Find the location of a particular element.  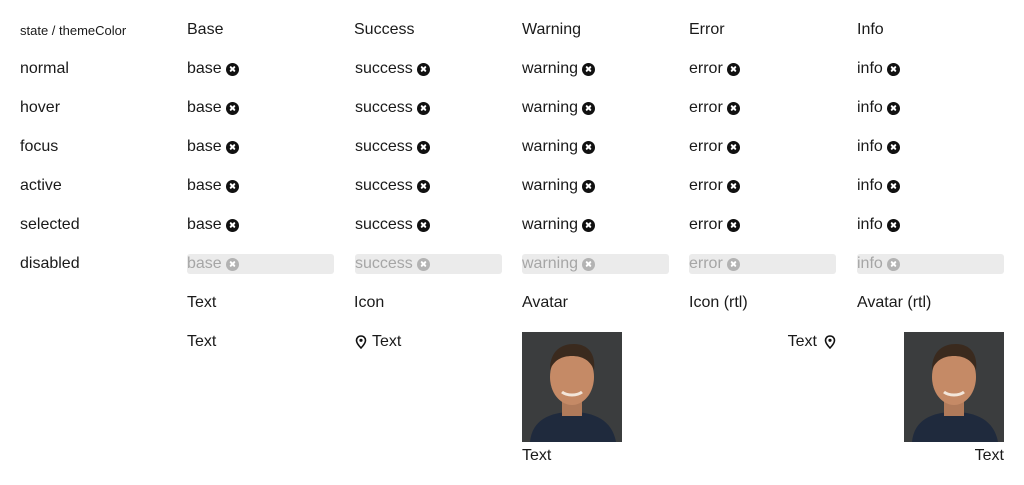

chip-warning-active: warning is located at coordinates (559, 186).